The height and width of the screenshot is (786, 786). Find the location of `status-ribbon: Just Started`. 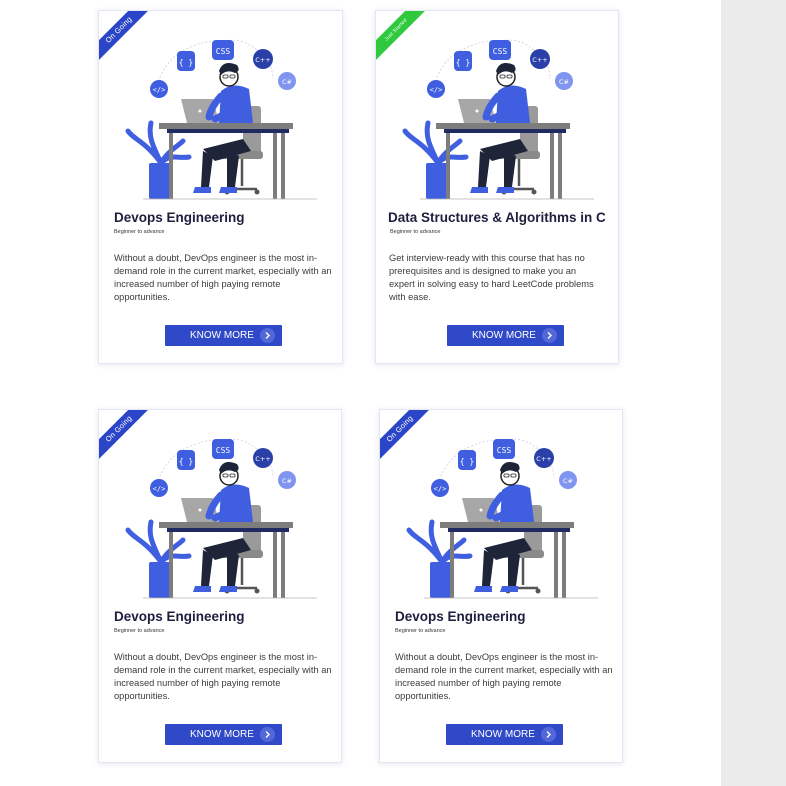

status-ribbon: Just Started is located at coordinates (411, 46).